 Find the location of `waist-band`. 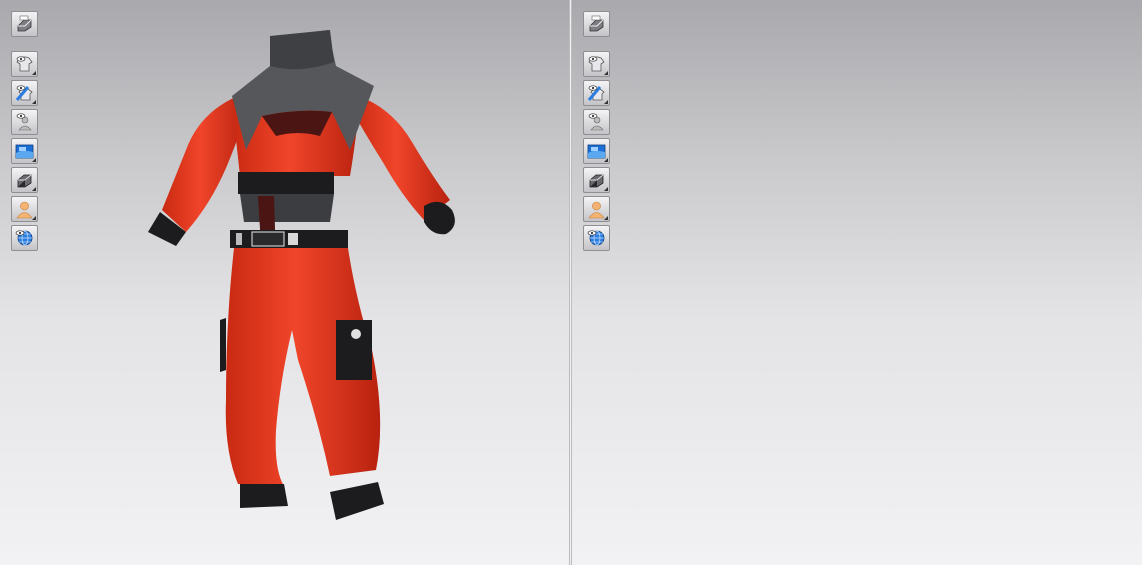

waist-band is located at coordinates (286, 183).